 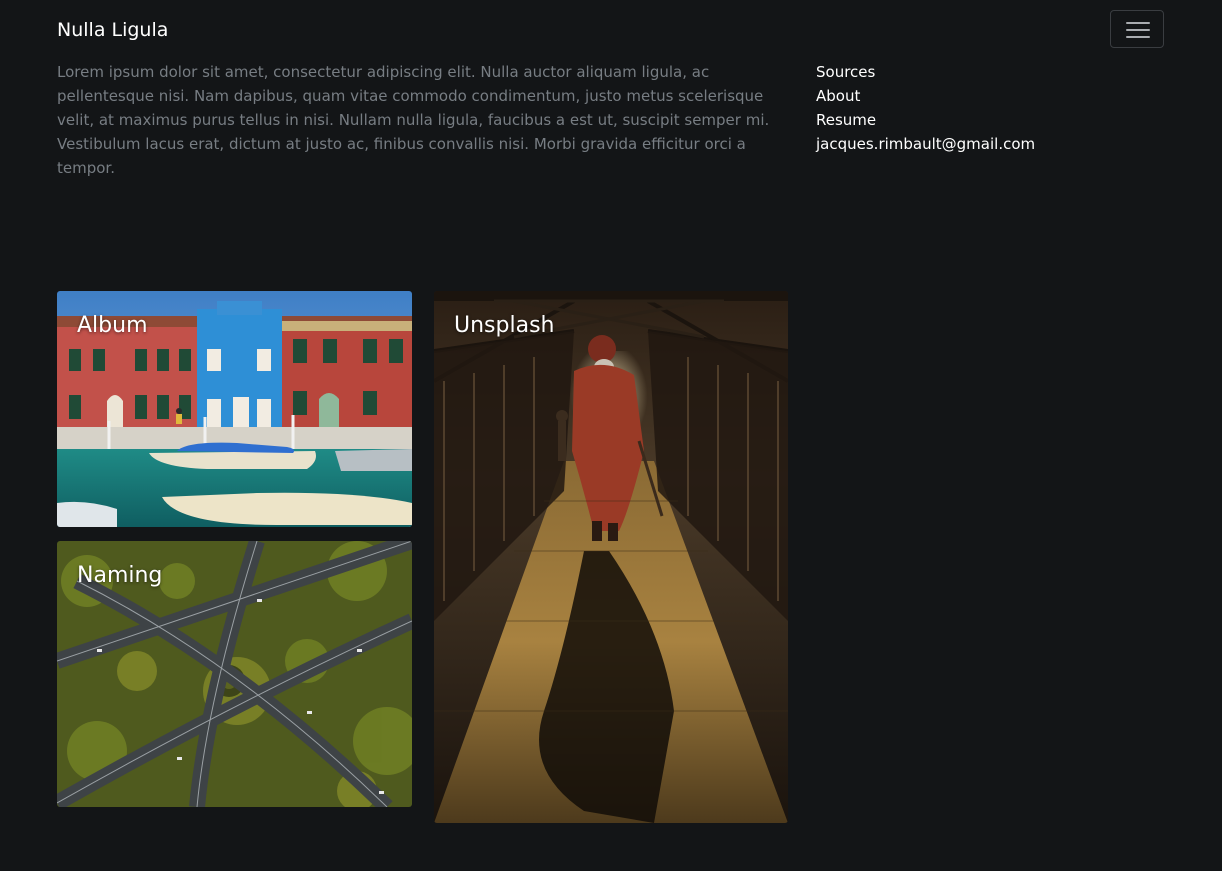 I want to click on link-resume: Resume, so click(x=846, y=120).